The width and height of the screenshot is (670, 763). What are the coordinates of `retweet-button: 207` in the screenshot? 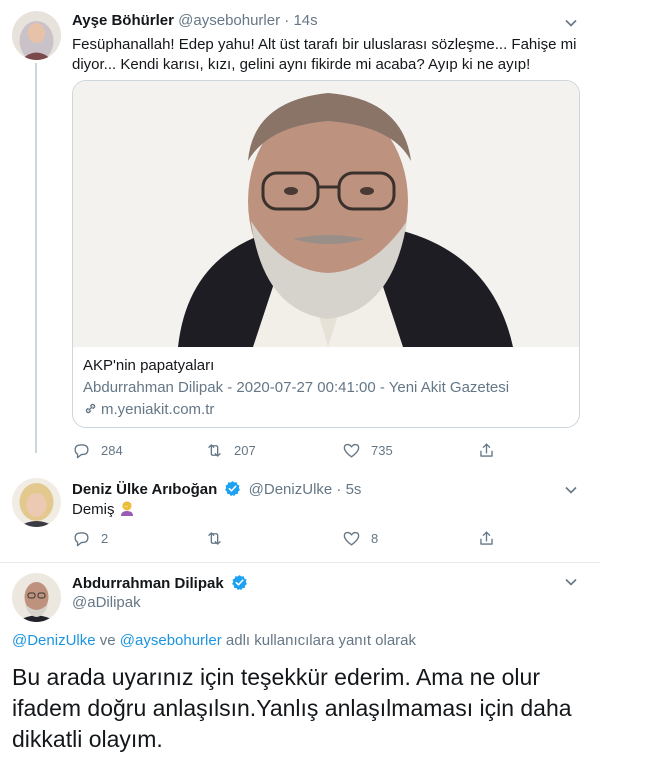 It's located at (230, 450).